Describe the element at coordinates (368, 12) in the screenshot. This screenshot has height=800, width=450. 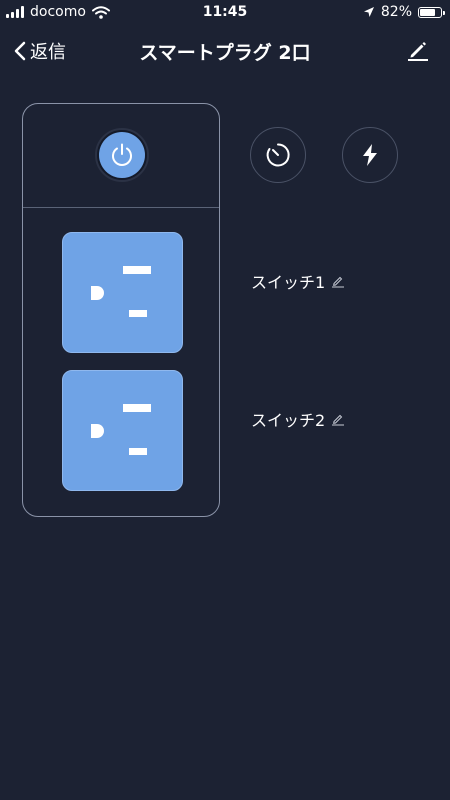
I see `location-arrow-icon` at that location.